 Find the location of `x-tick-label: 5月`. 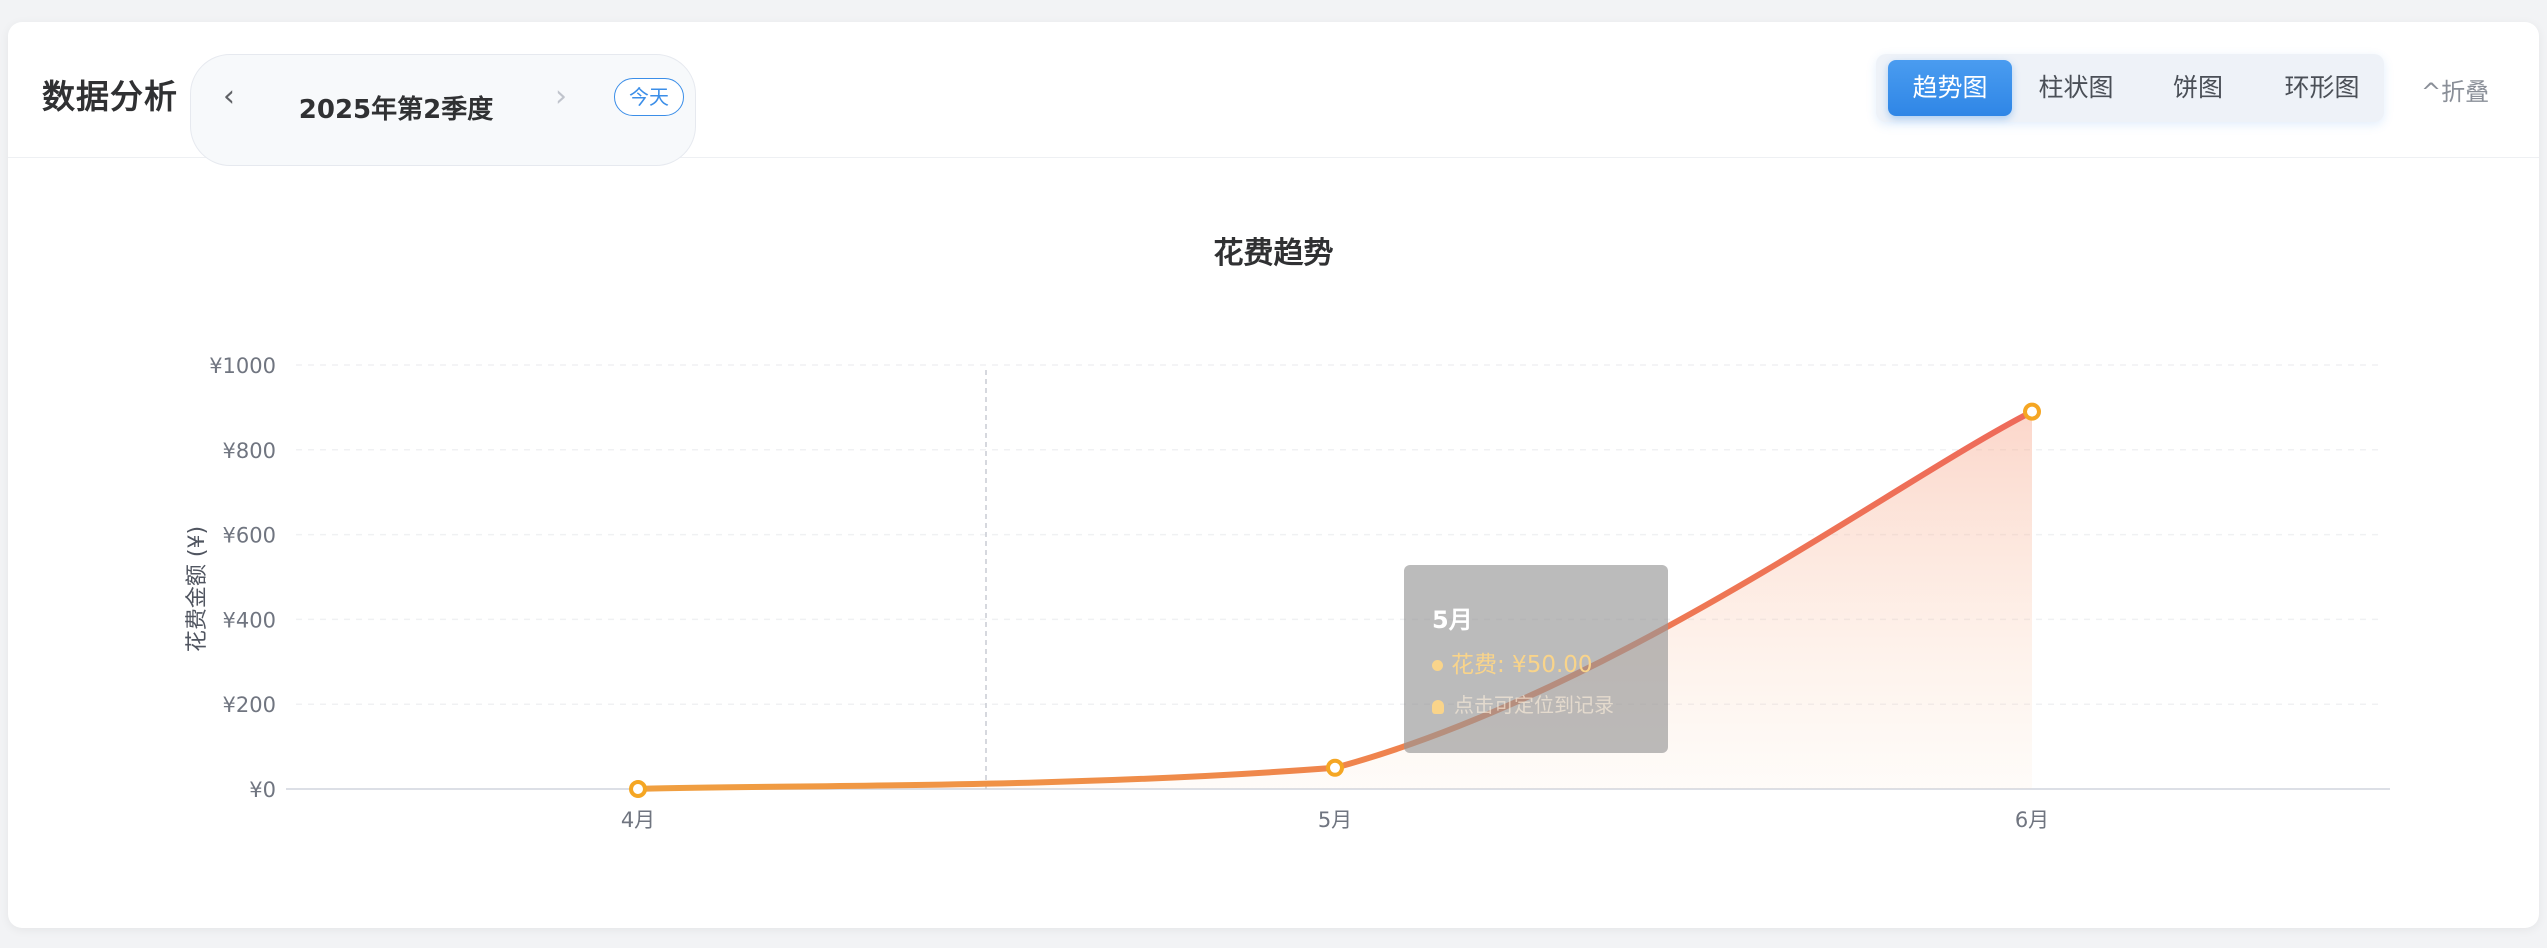

x-tick-label: 5月 is located at coordinates (1335, 820).